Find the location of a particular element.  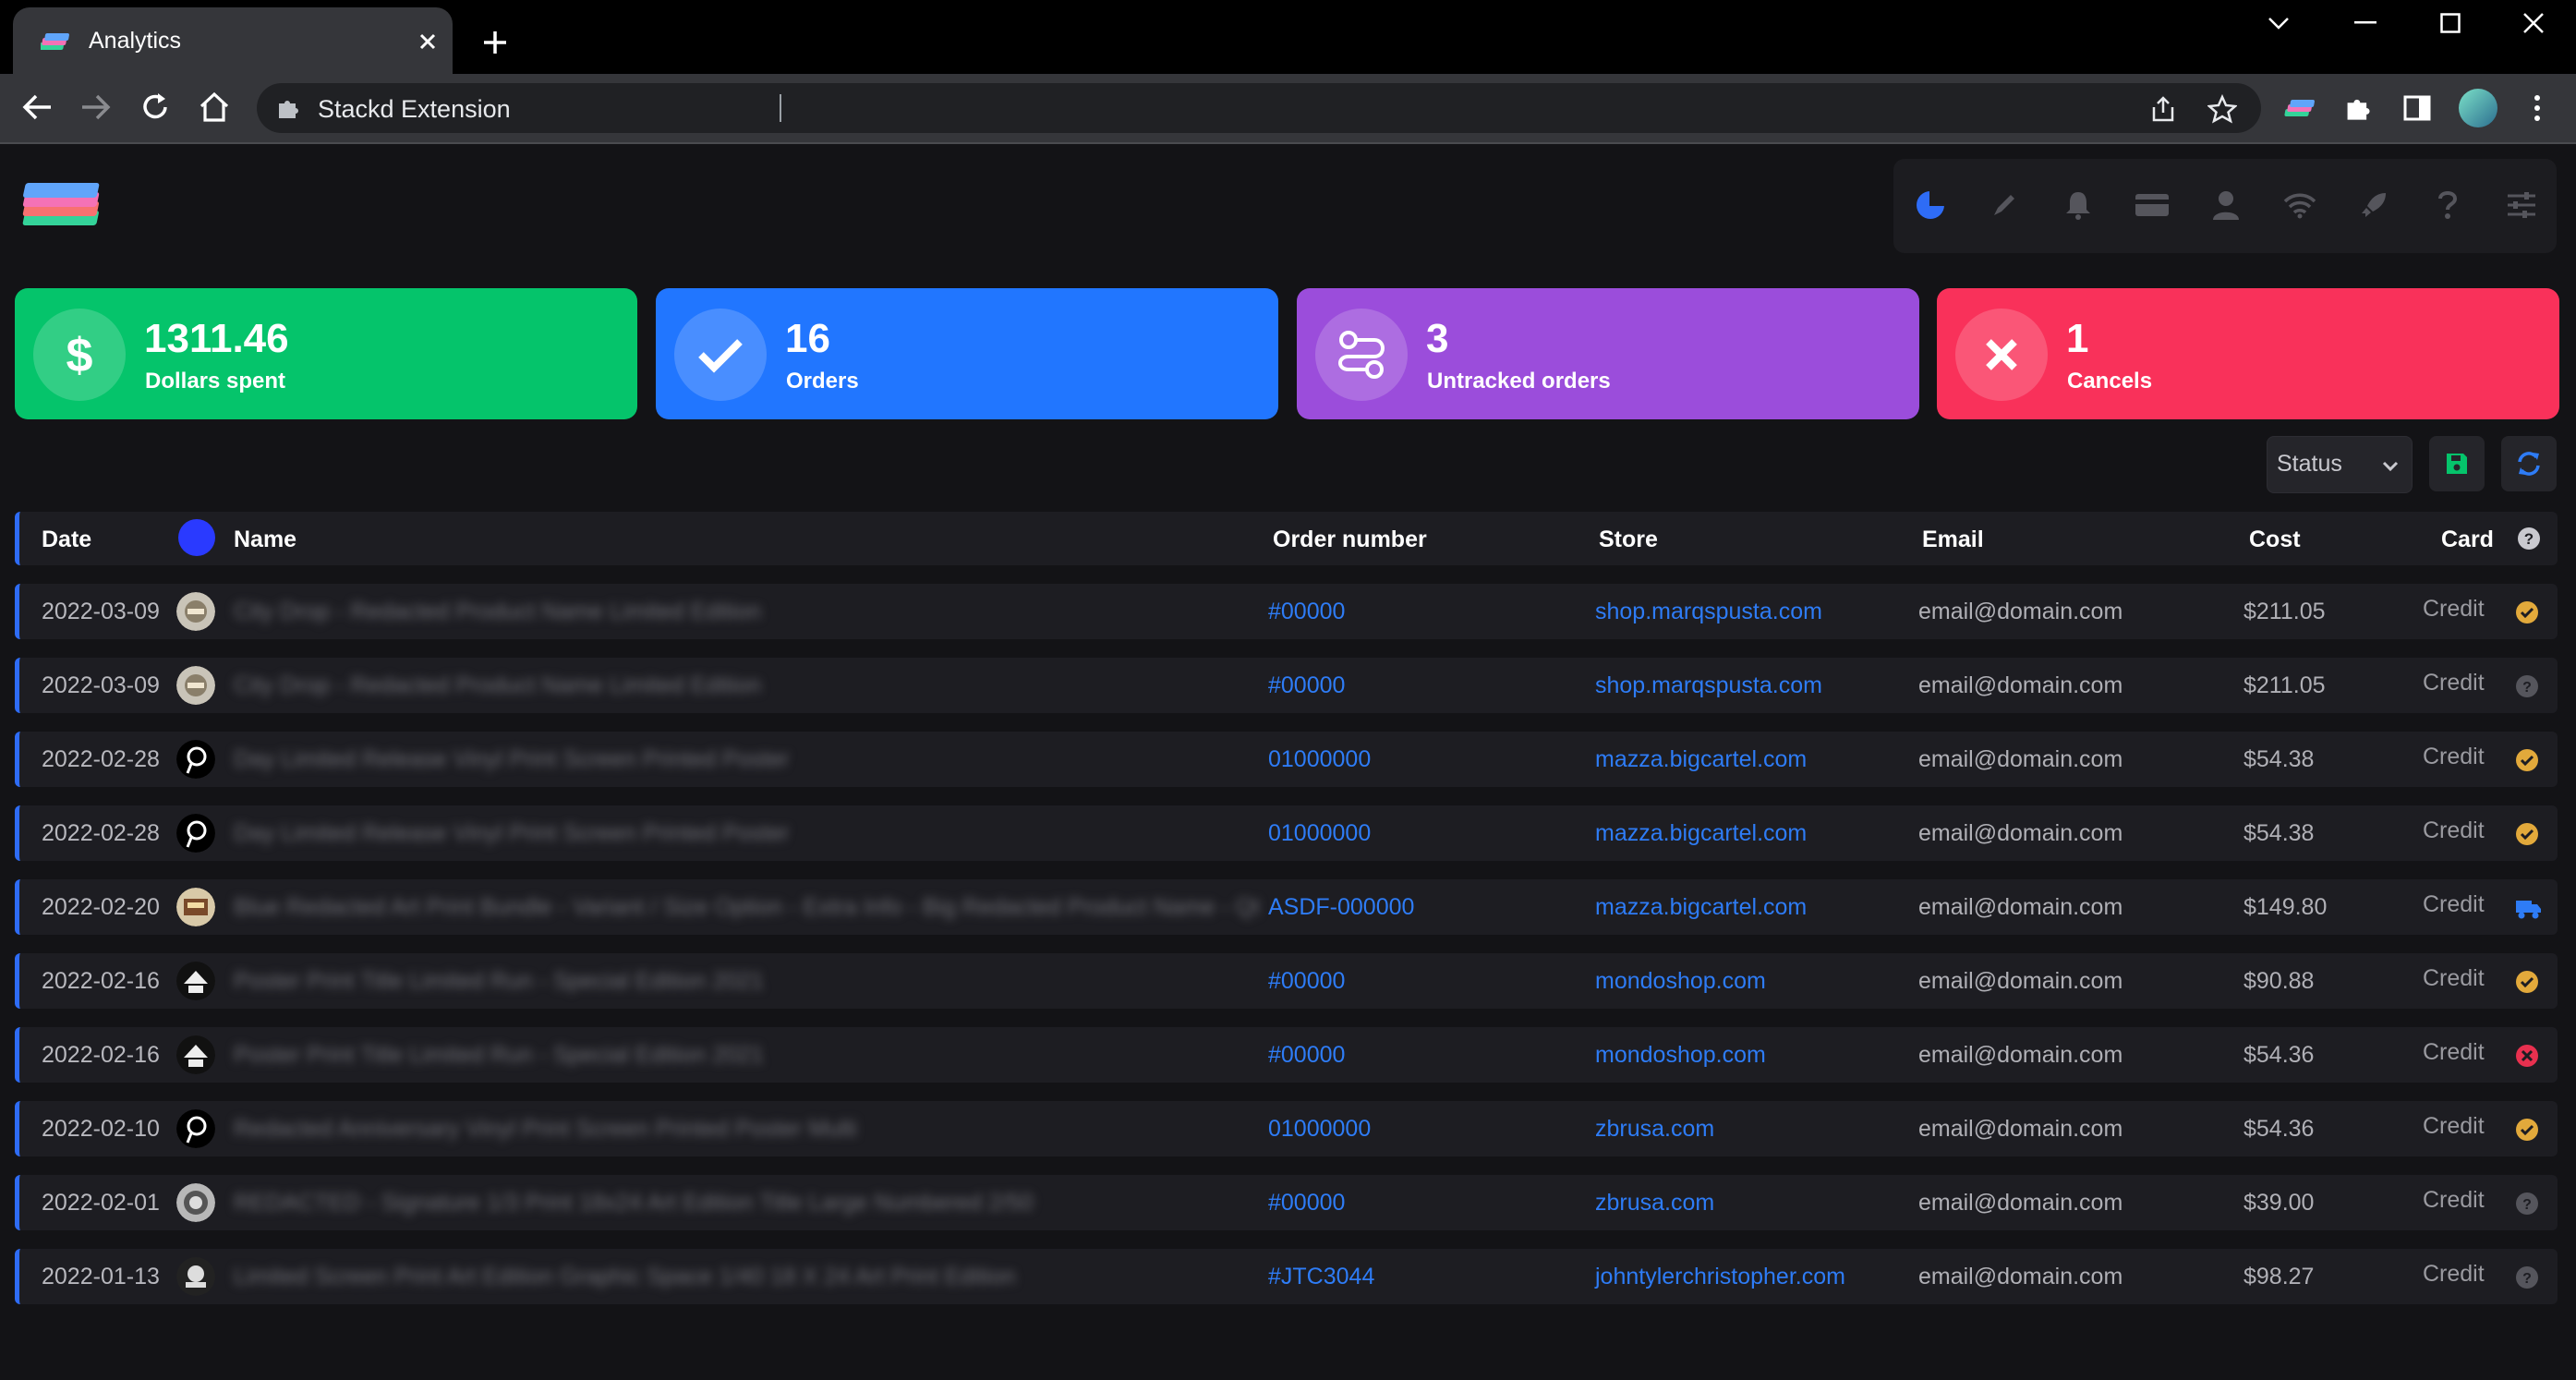

side-panel-button is located at coordinates (2417, 109).